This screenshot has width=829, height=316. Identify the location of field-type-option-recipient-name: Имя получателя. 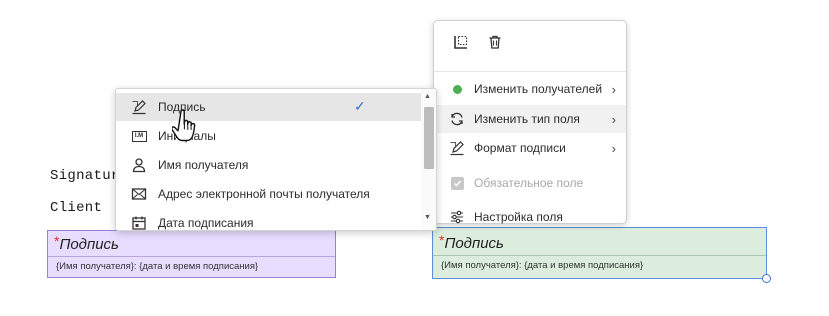
(269, 165).